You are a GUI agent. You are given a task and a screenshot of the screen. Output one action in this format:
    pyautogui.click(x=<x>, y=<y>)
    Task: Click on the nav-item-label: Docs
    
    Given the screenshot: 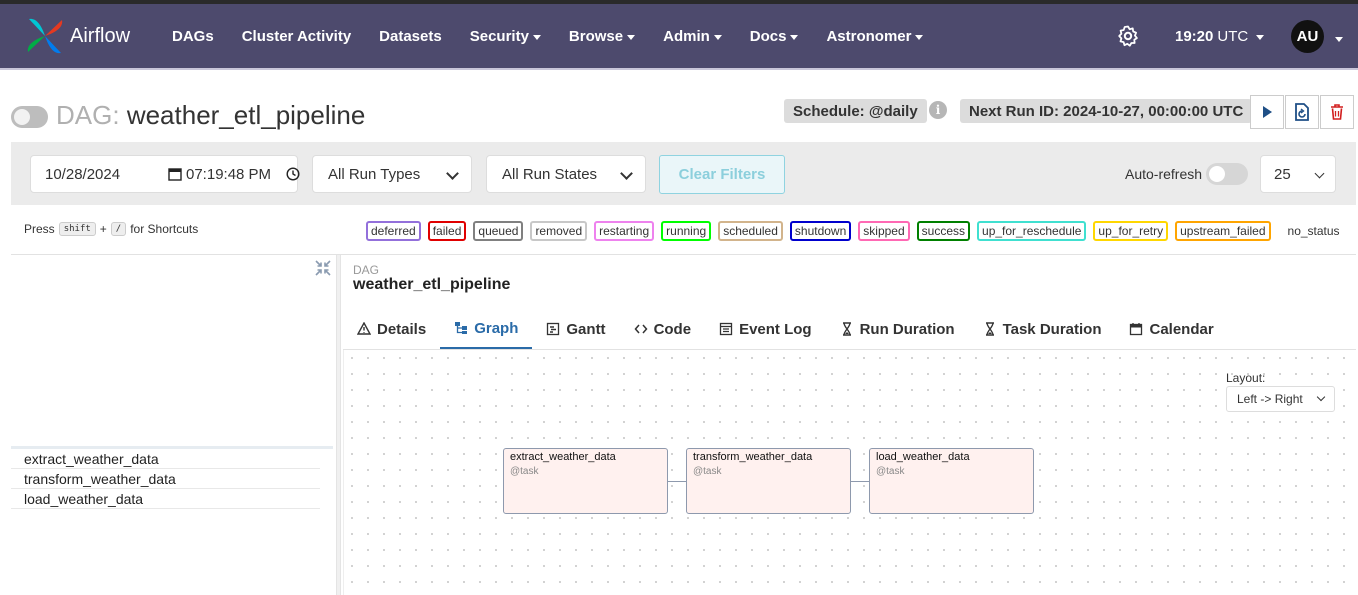 What is the action you would take?
    pyautogui.click(x=768, y=36)
    